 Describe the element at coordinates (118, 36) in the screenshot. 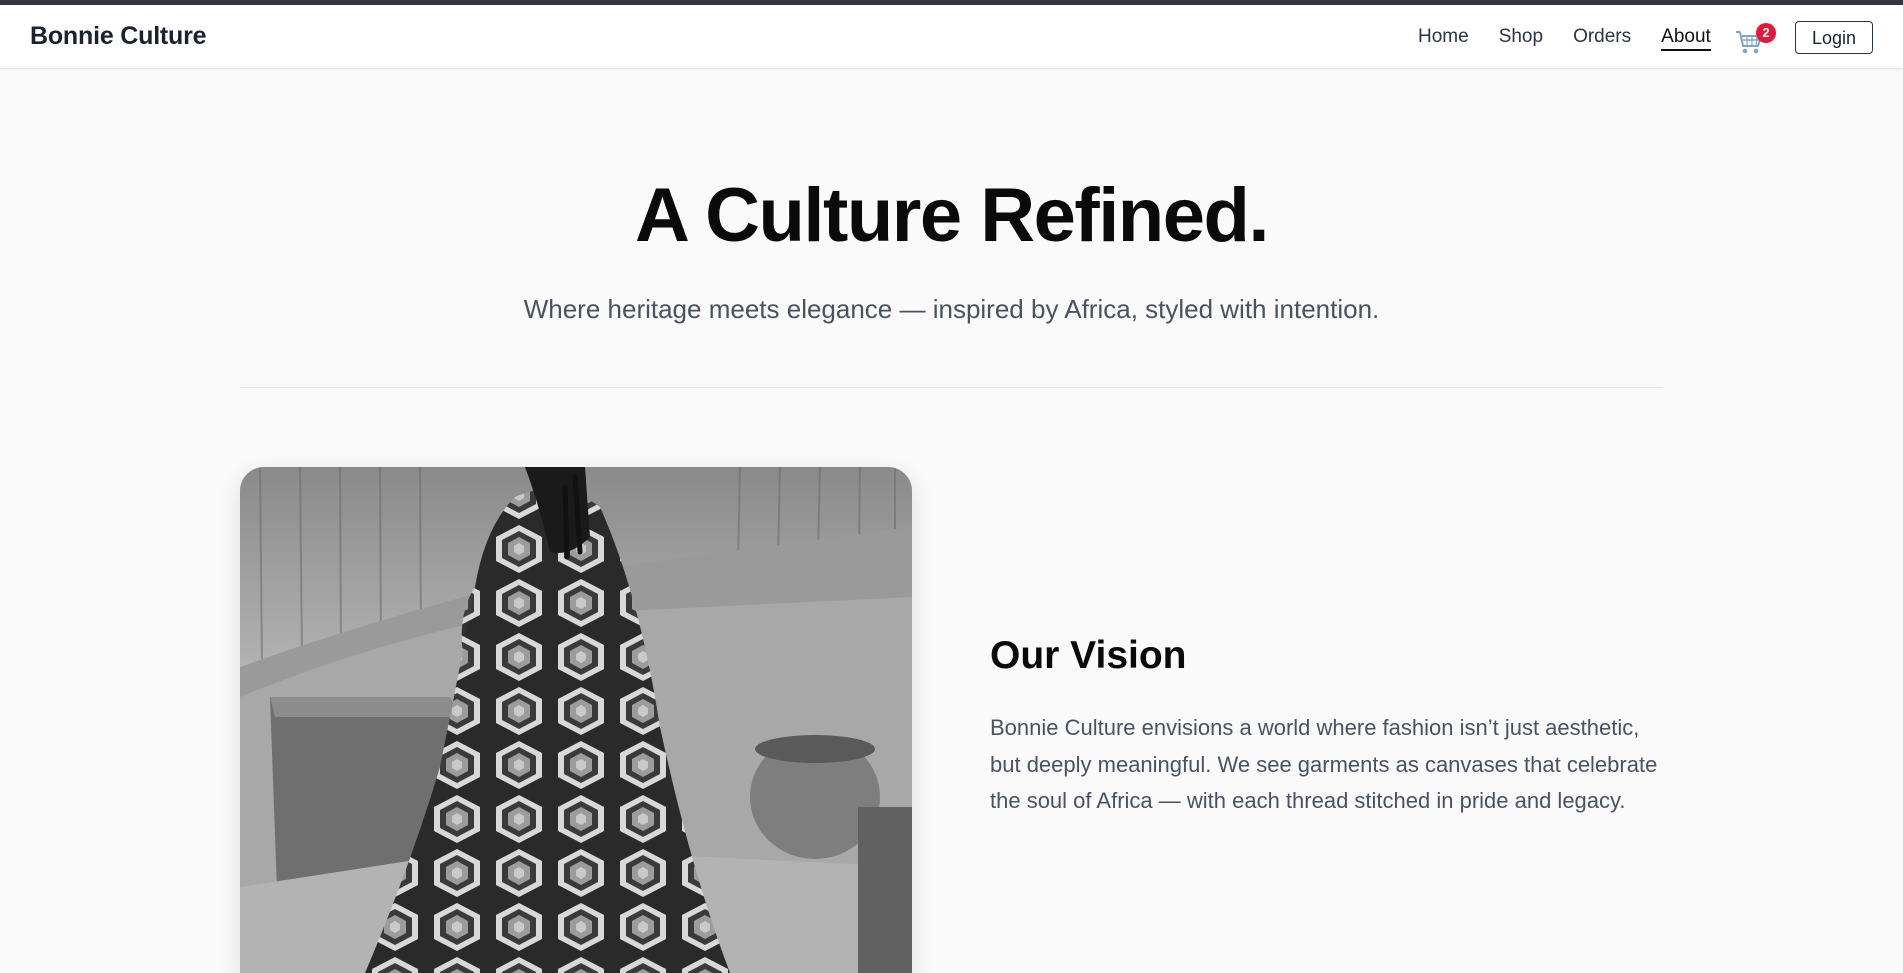

I see `brand-logo: Bonnie Culture` at that location.